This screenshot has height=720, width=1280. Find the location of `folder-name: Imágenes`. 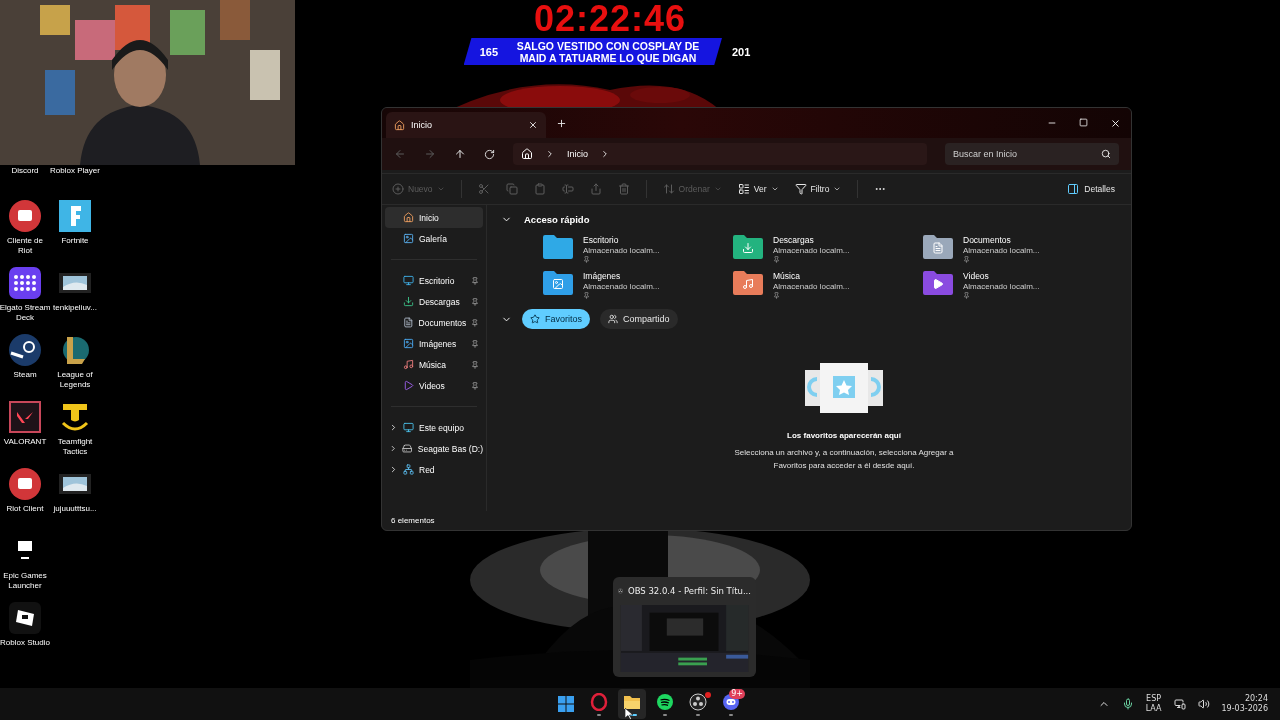

folder-name: Imágenes is located at coordinates (621, 276).